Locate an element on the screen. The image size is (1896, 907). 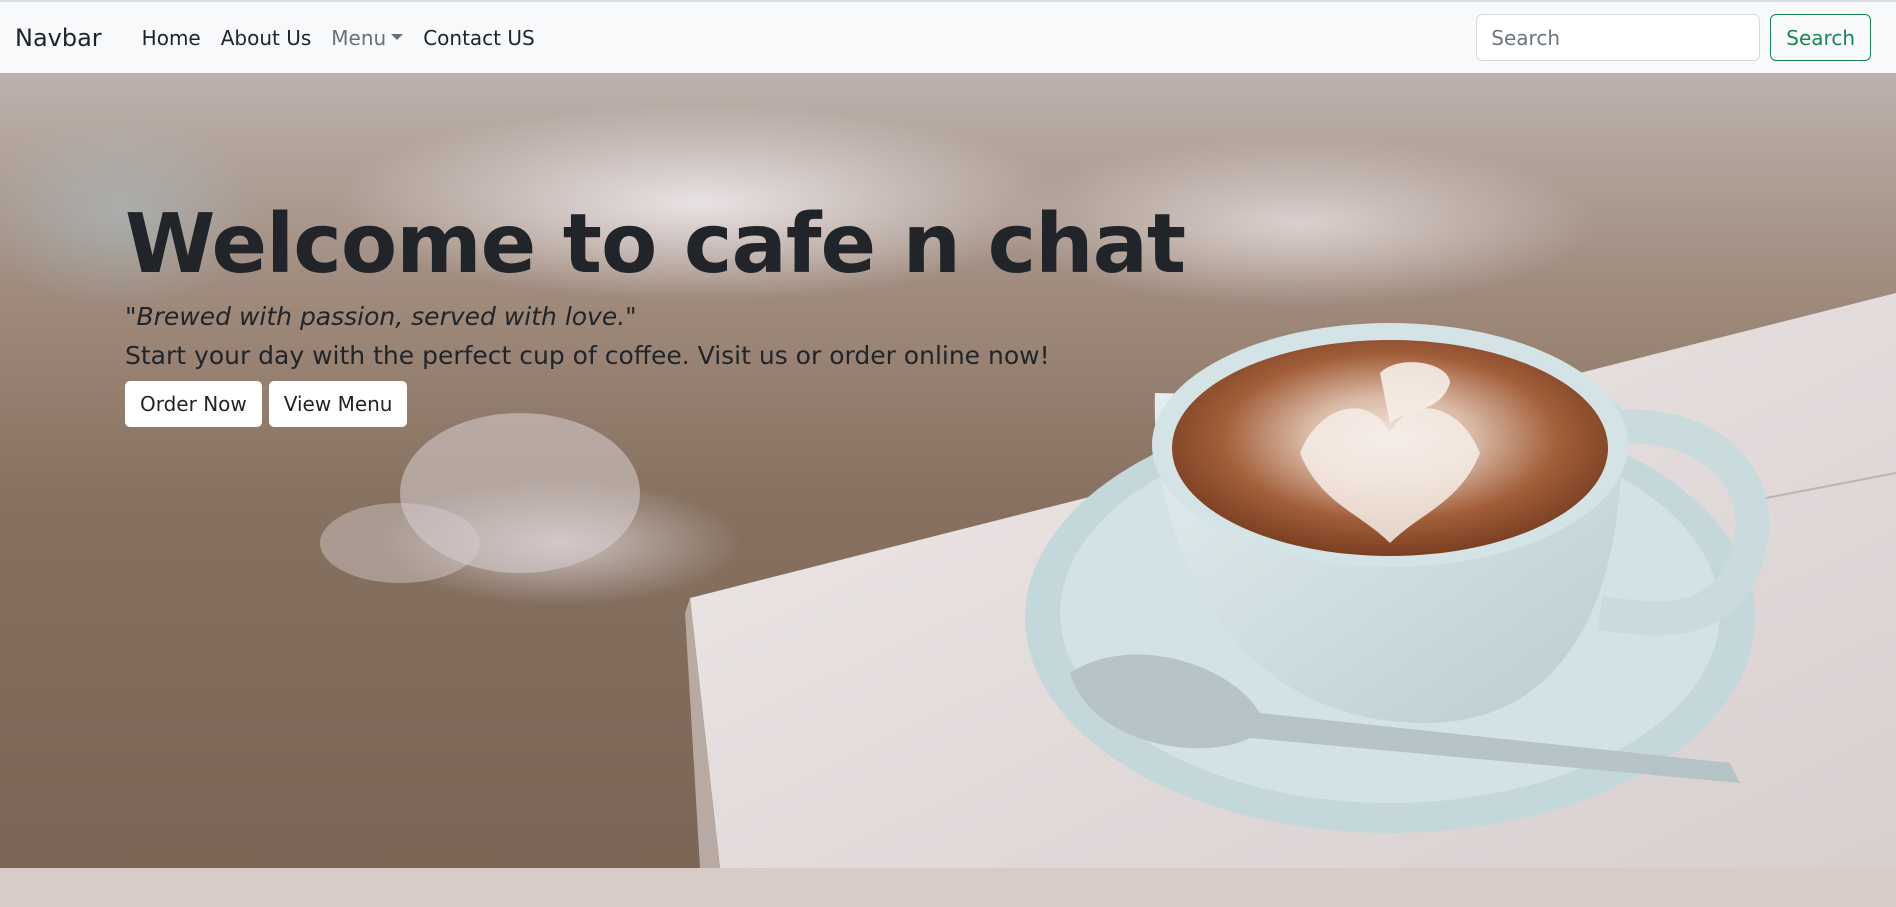
search-form: Search is located at coordinates (1678, 37).